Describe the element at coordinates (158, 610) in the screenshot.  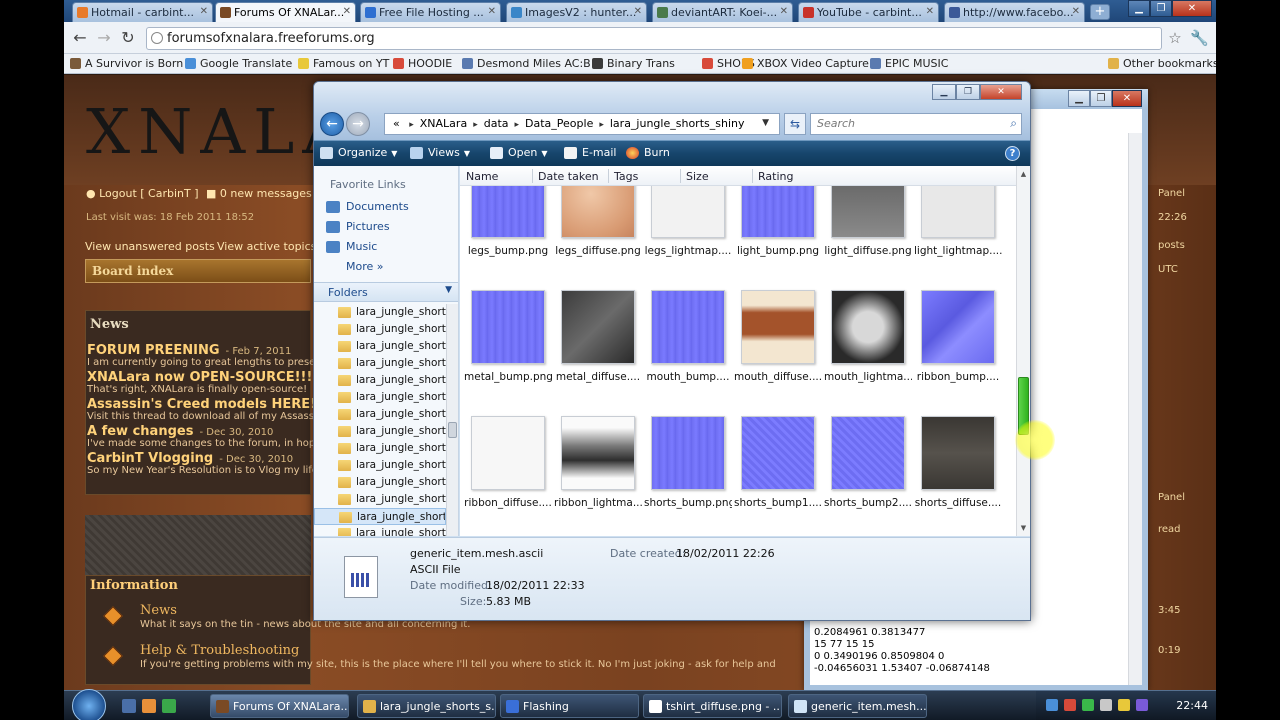
I see `forum-title-link: News` at that location.